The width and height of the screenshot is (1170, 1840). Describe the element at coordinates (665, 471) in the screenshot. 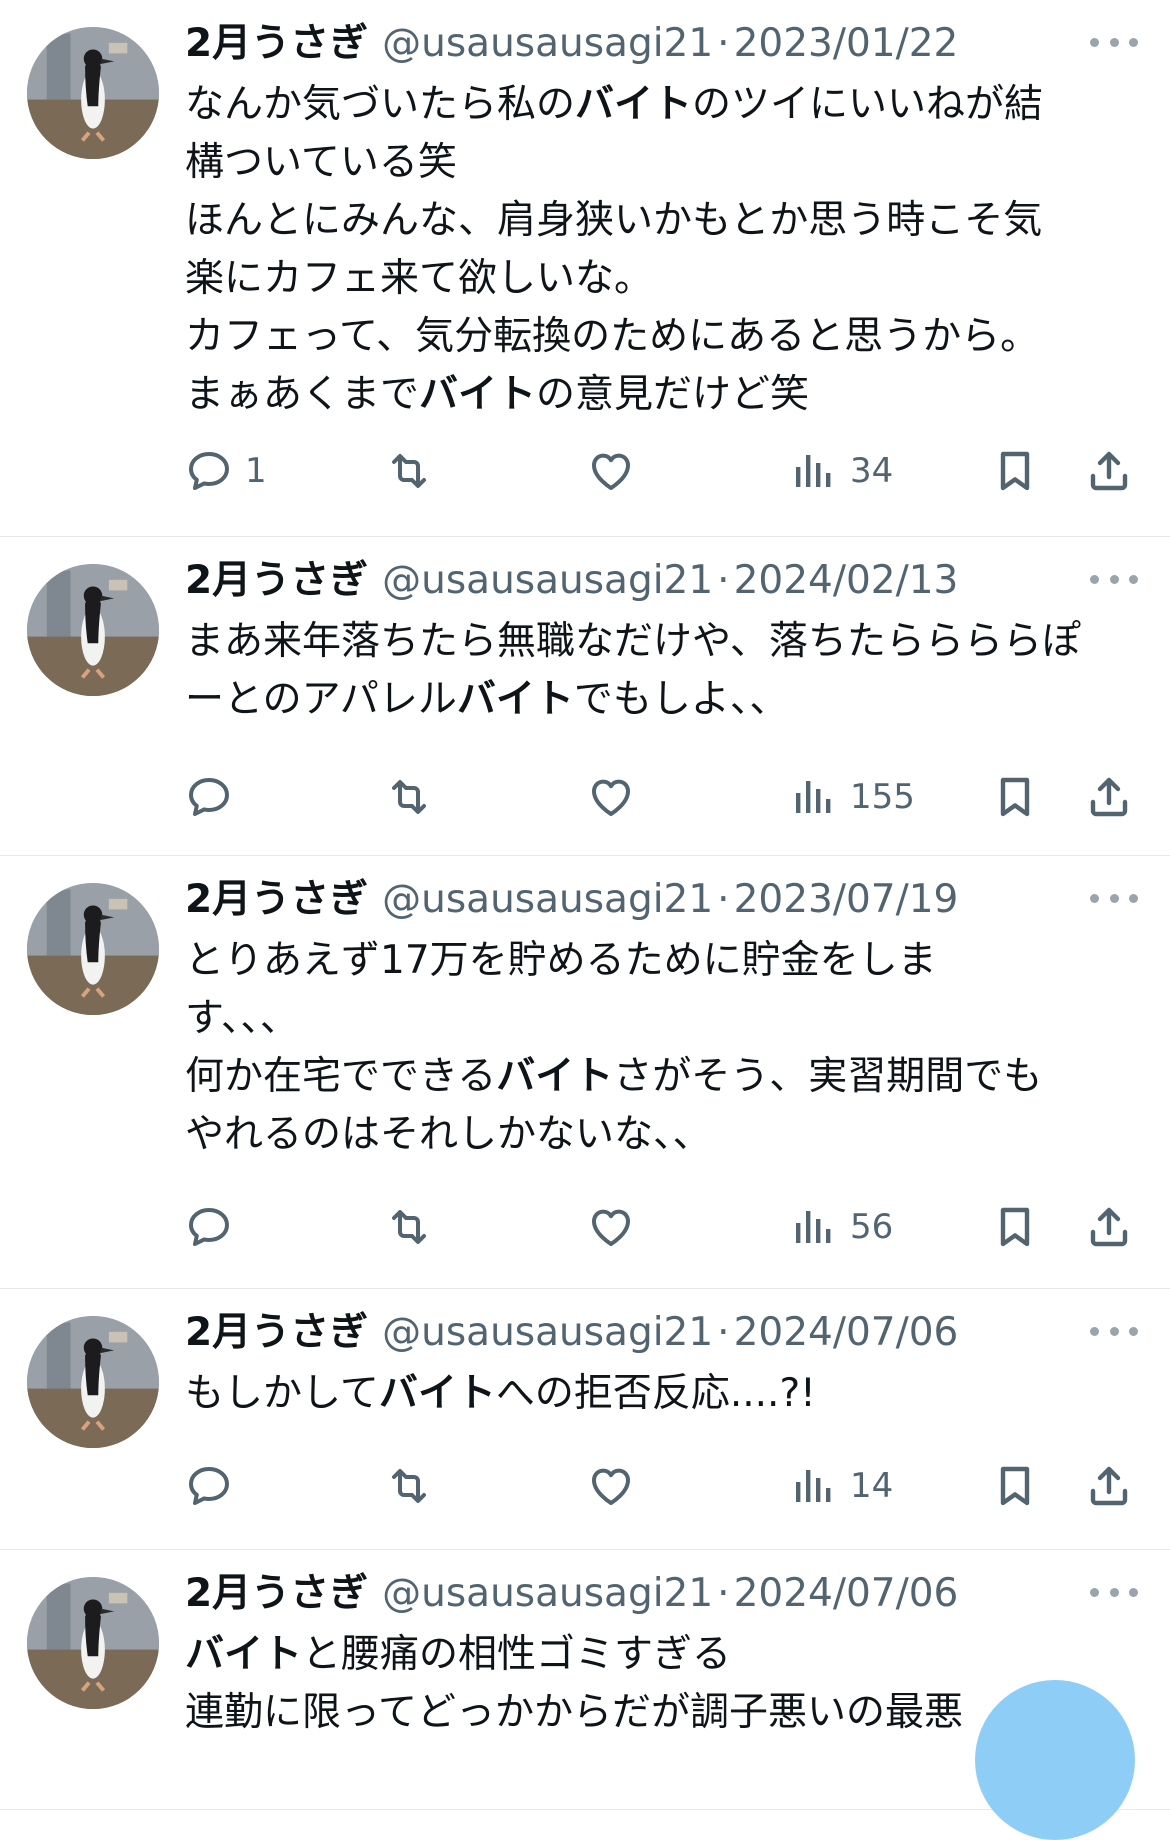

I see `tweet-actions: 1 34` at that location.